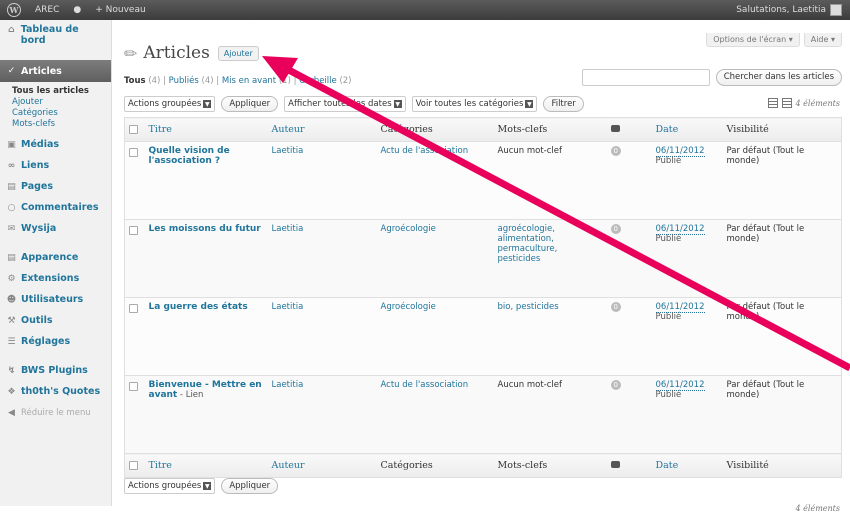 This screenshot has width=850, height=513. Describe the element at coordinates (55, 71) in the screenshot. I see `menu-articles: ✓ Articles` at that location.